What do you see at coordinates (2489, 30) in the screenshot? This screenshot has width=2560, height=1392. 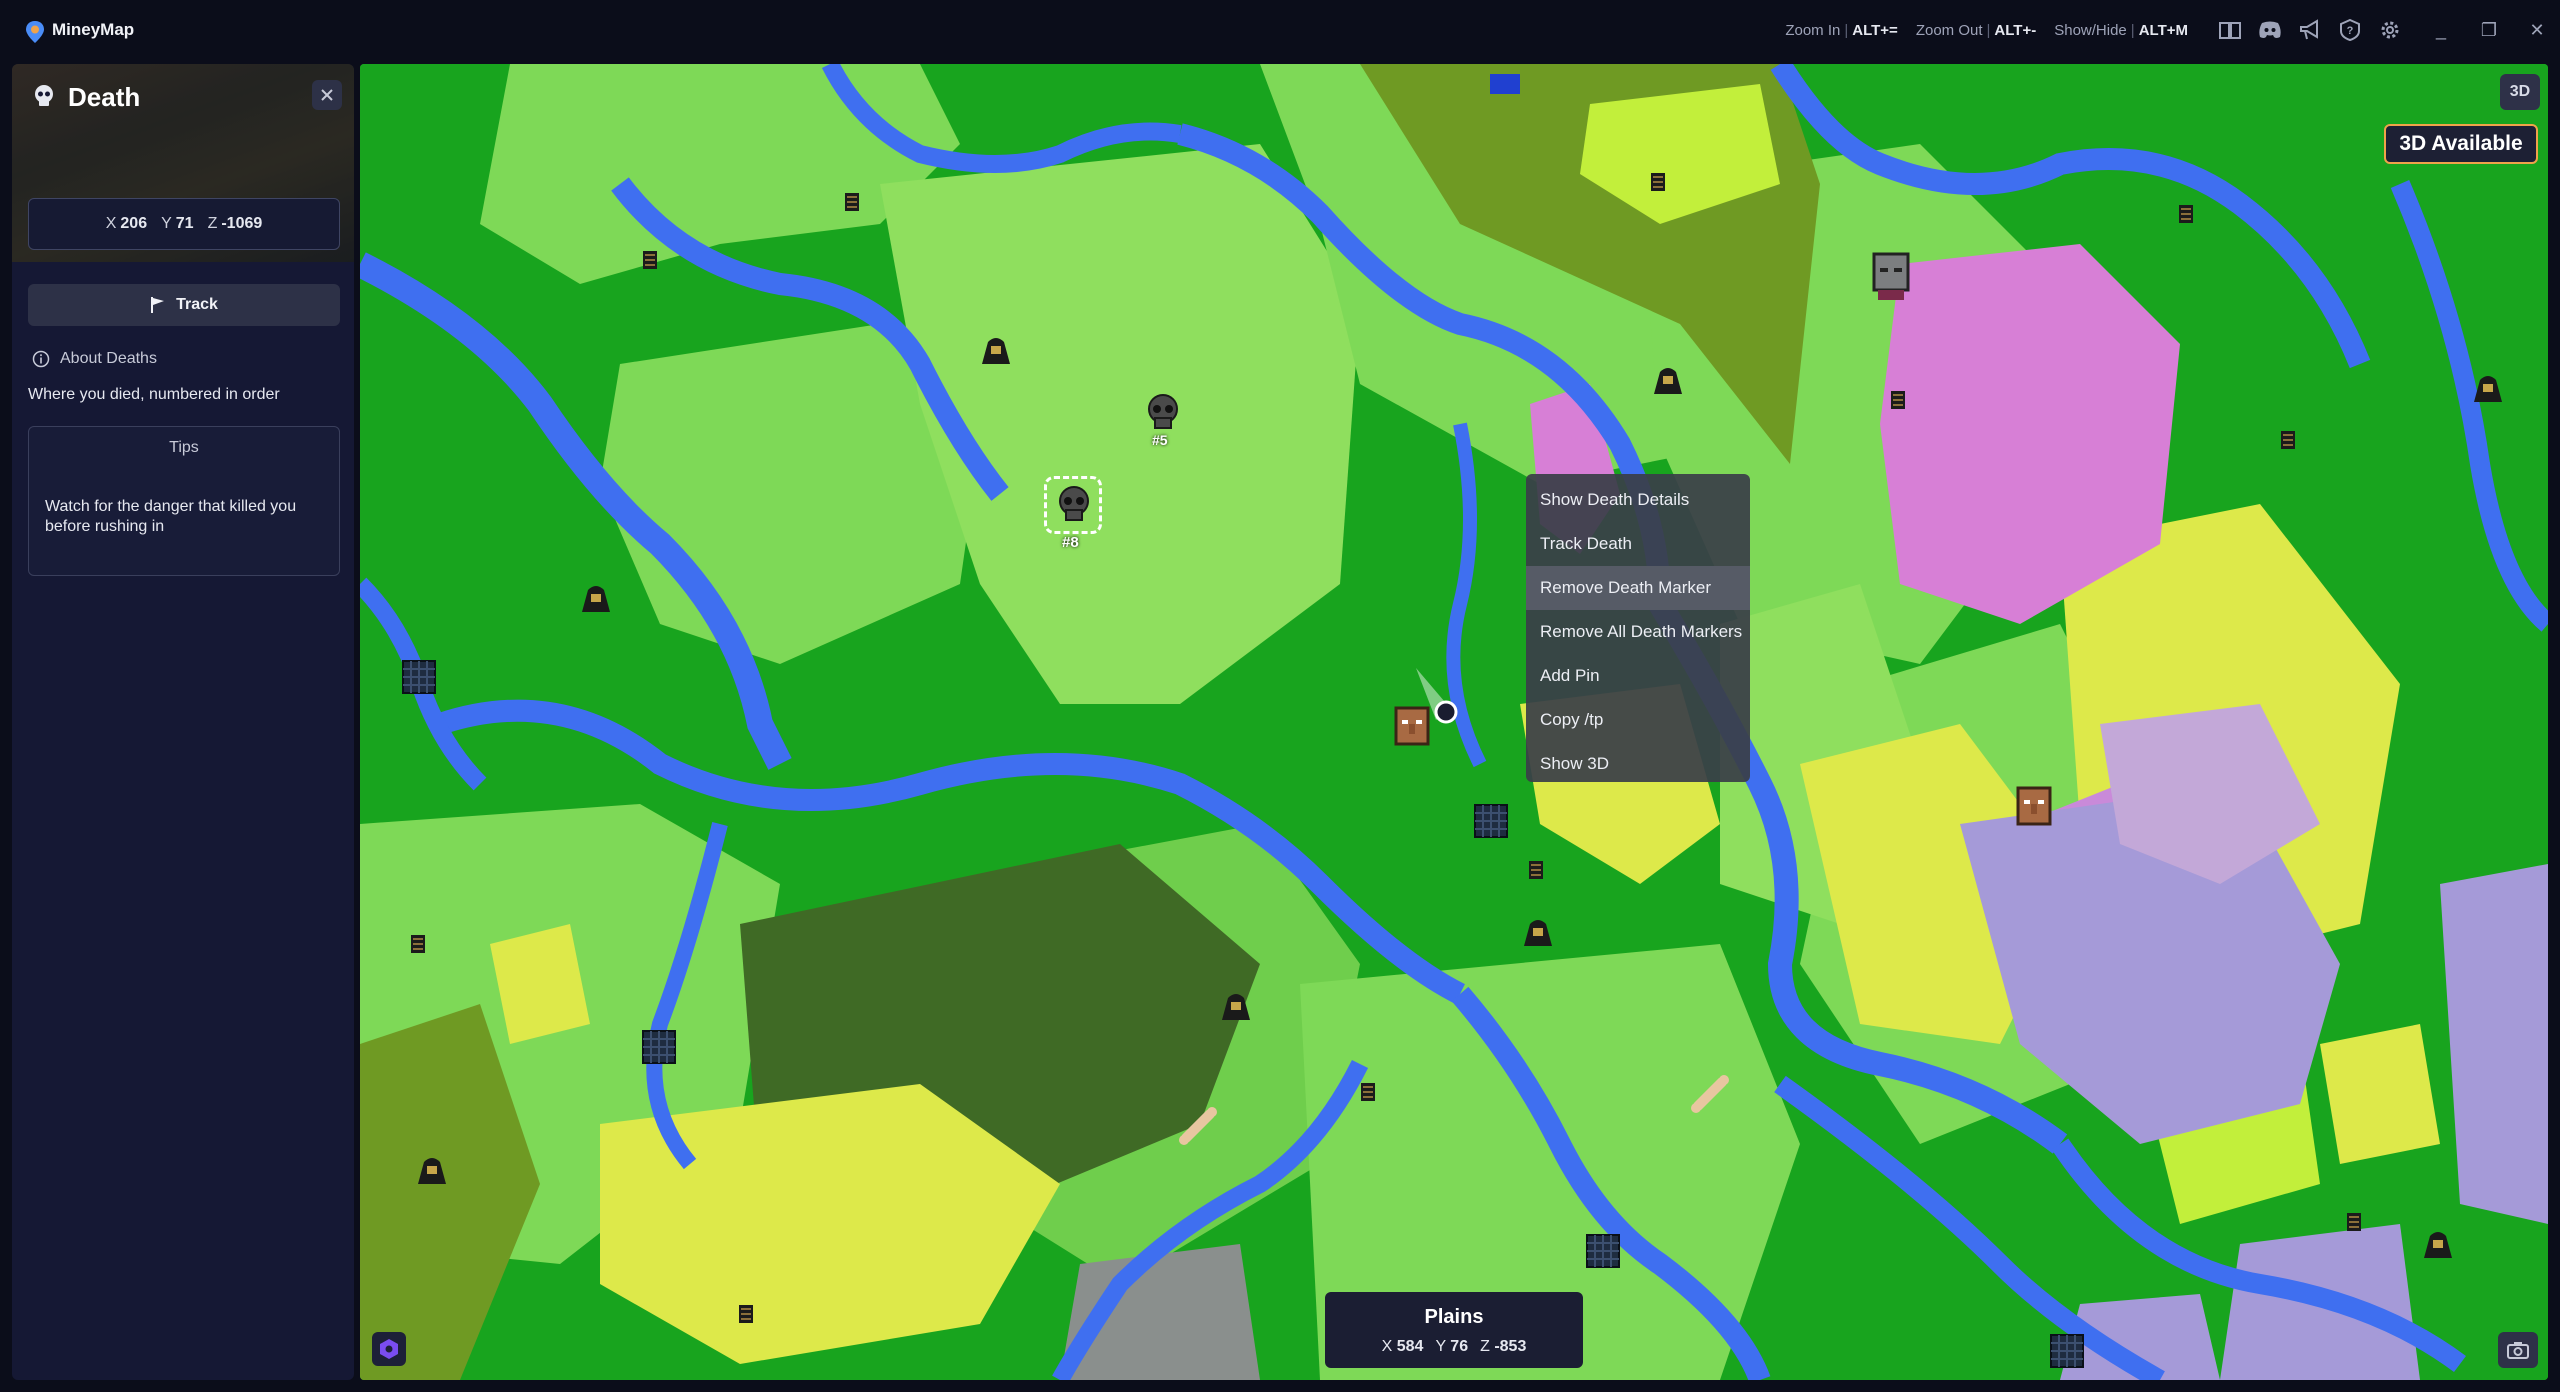 I see `restore-button: ❐` at bounding box center [2489, 30].